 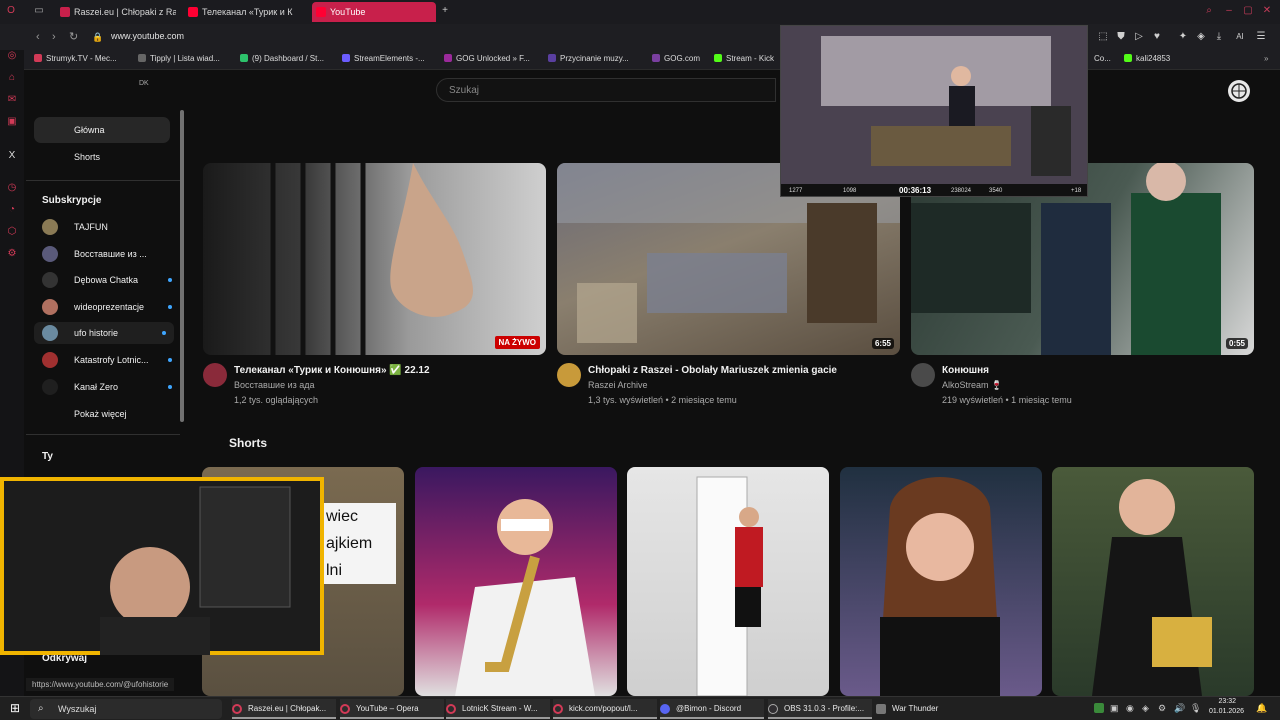 I want to click on new-tab-icon: +, so click(x=445, y=11).